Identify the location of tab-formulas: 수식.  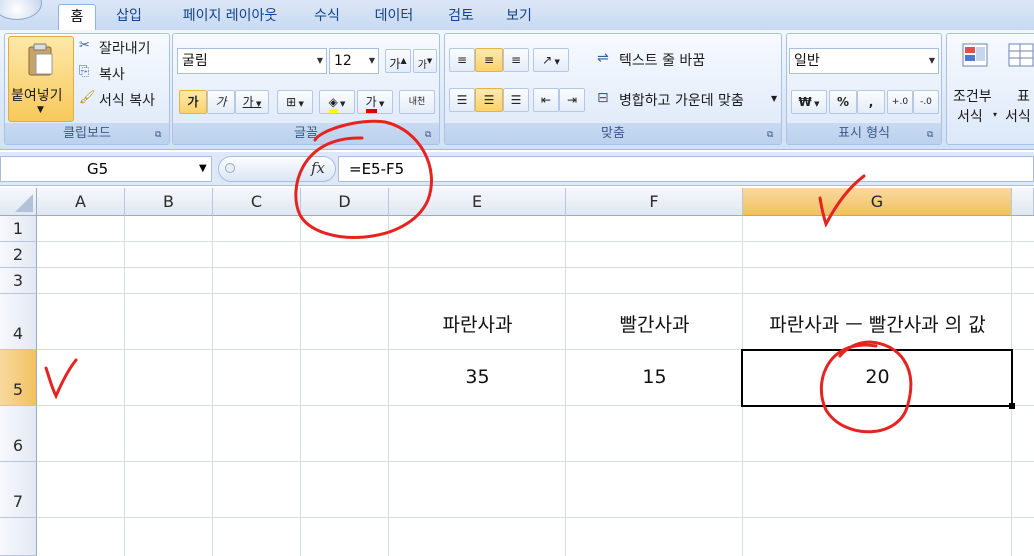
(327, 17).